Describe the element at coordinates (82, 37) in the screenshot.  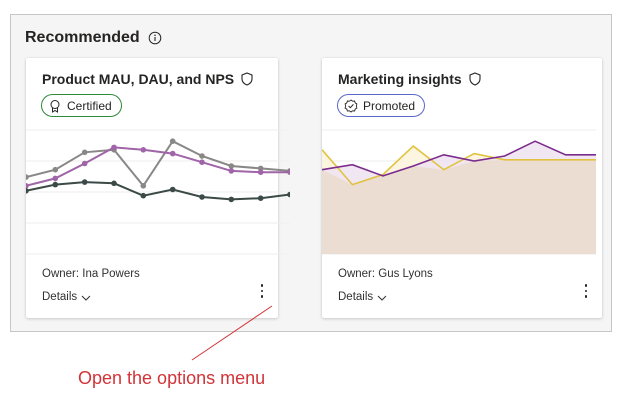
I see `panel-title: Recommended` at that location.